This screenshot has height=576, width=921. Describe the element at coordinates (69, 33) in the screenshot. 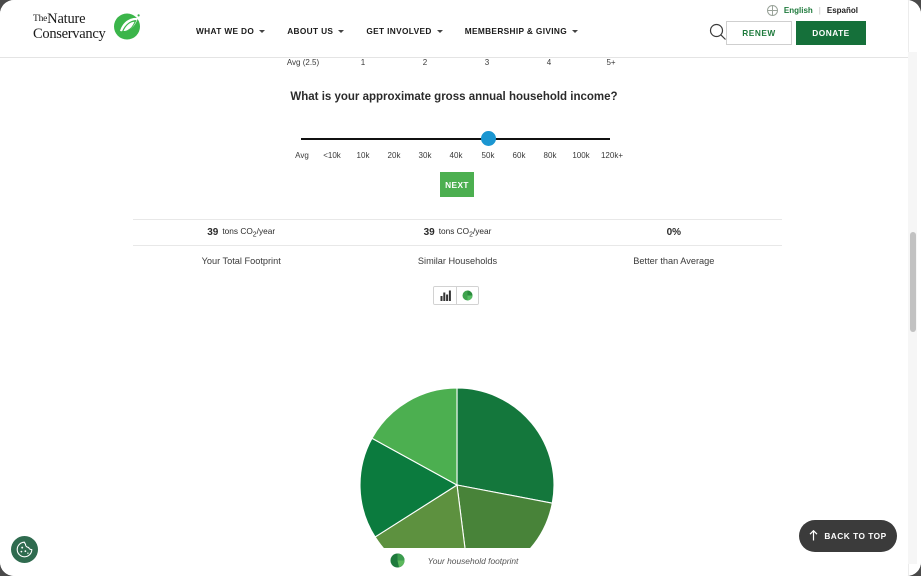

I see `logo-line2: Conservancy` at that location.